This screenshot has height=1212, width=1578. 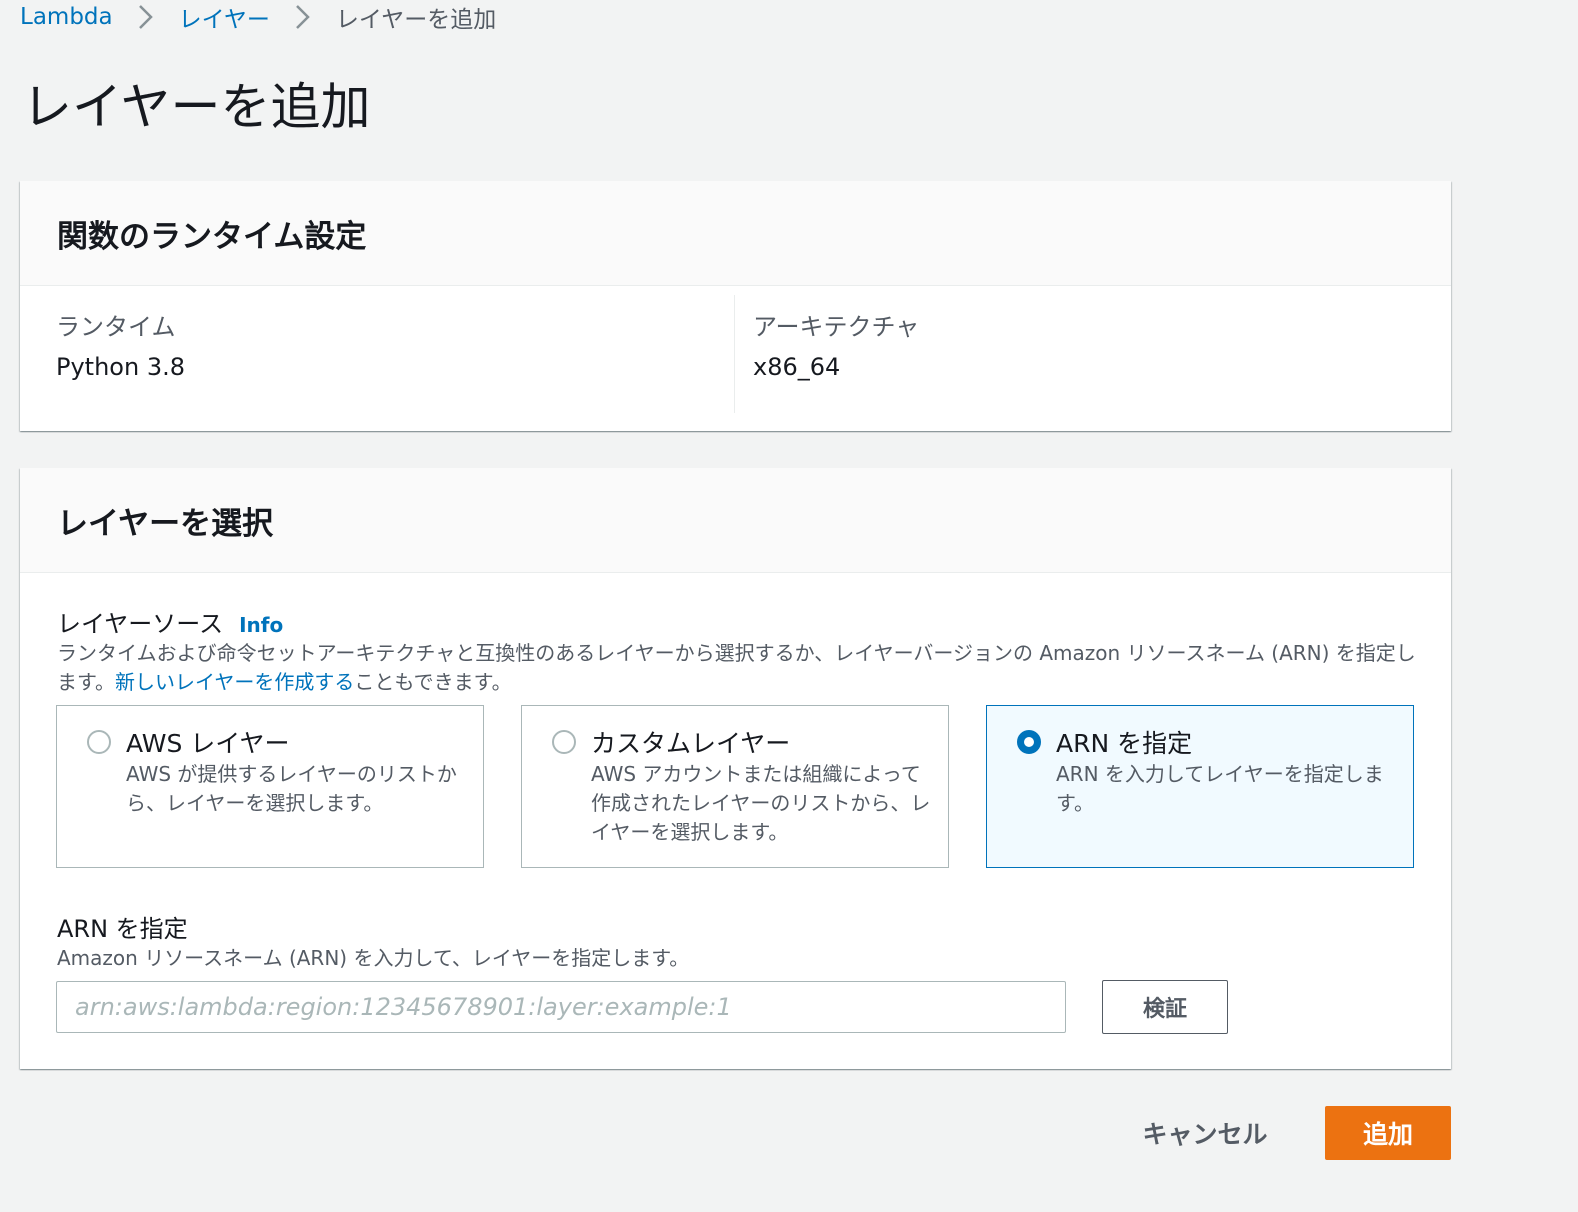 I want to click on option-aws-layers-desc: AWS が提供するレイヤーのリストから、レイヤーを選択します。, so click(x=291, y=788).